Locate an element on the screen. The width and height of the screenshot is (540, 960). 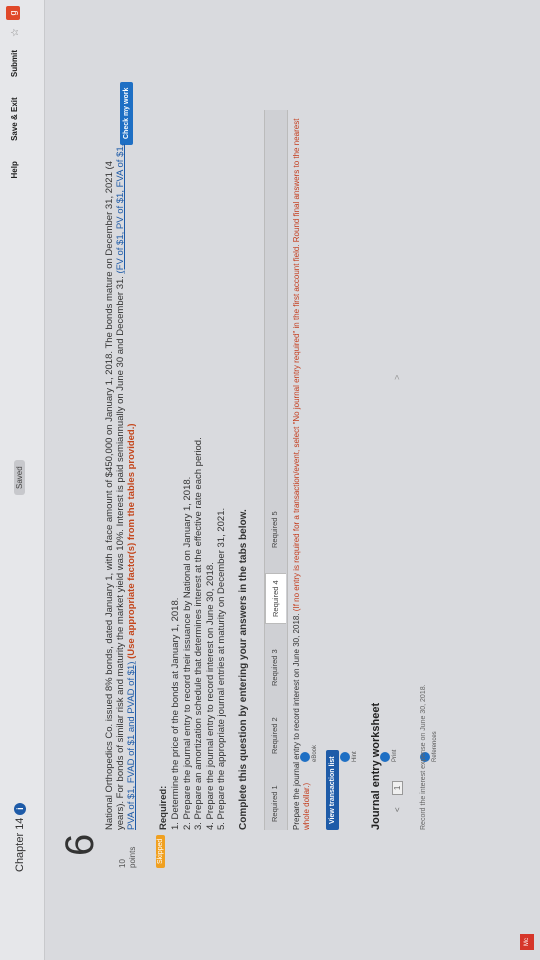
taskbar-logo-icon: Mc is located at coordinates (527, 942).